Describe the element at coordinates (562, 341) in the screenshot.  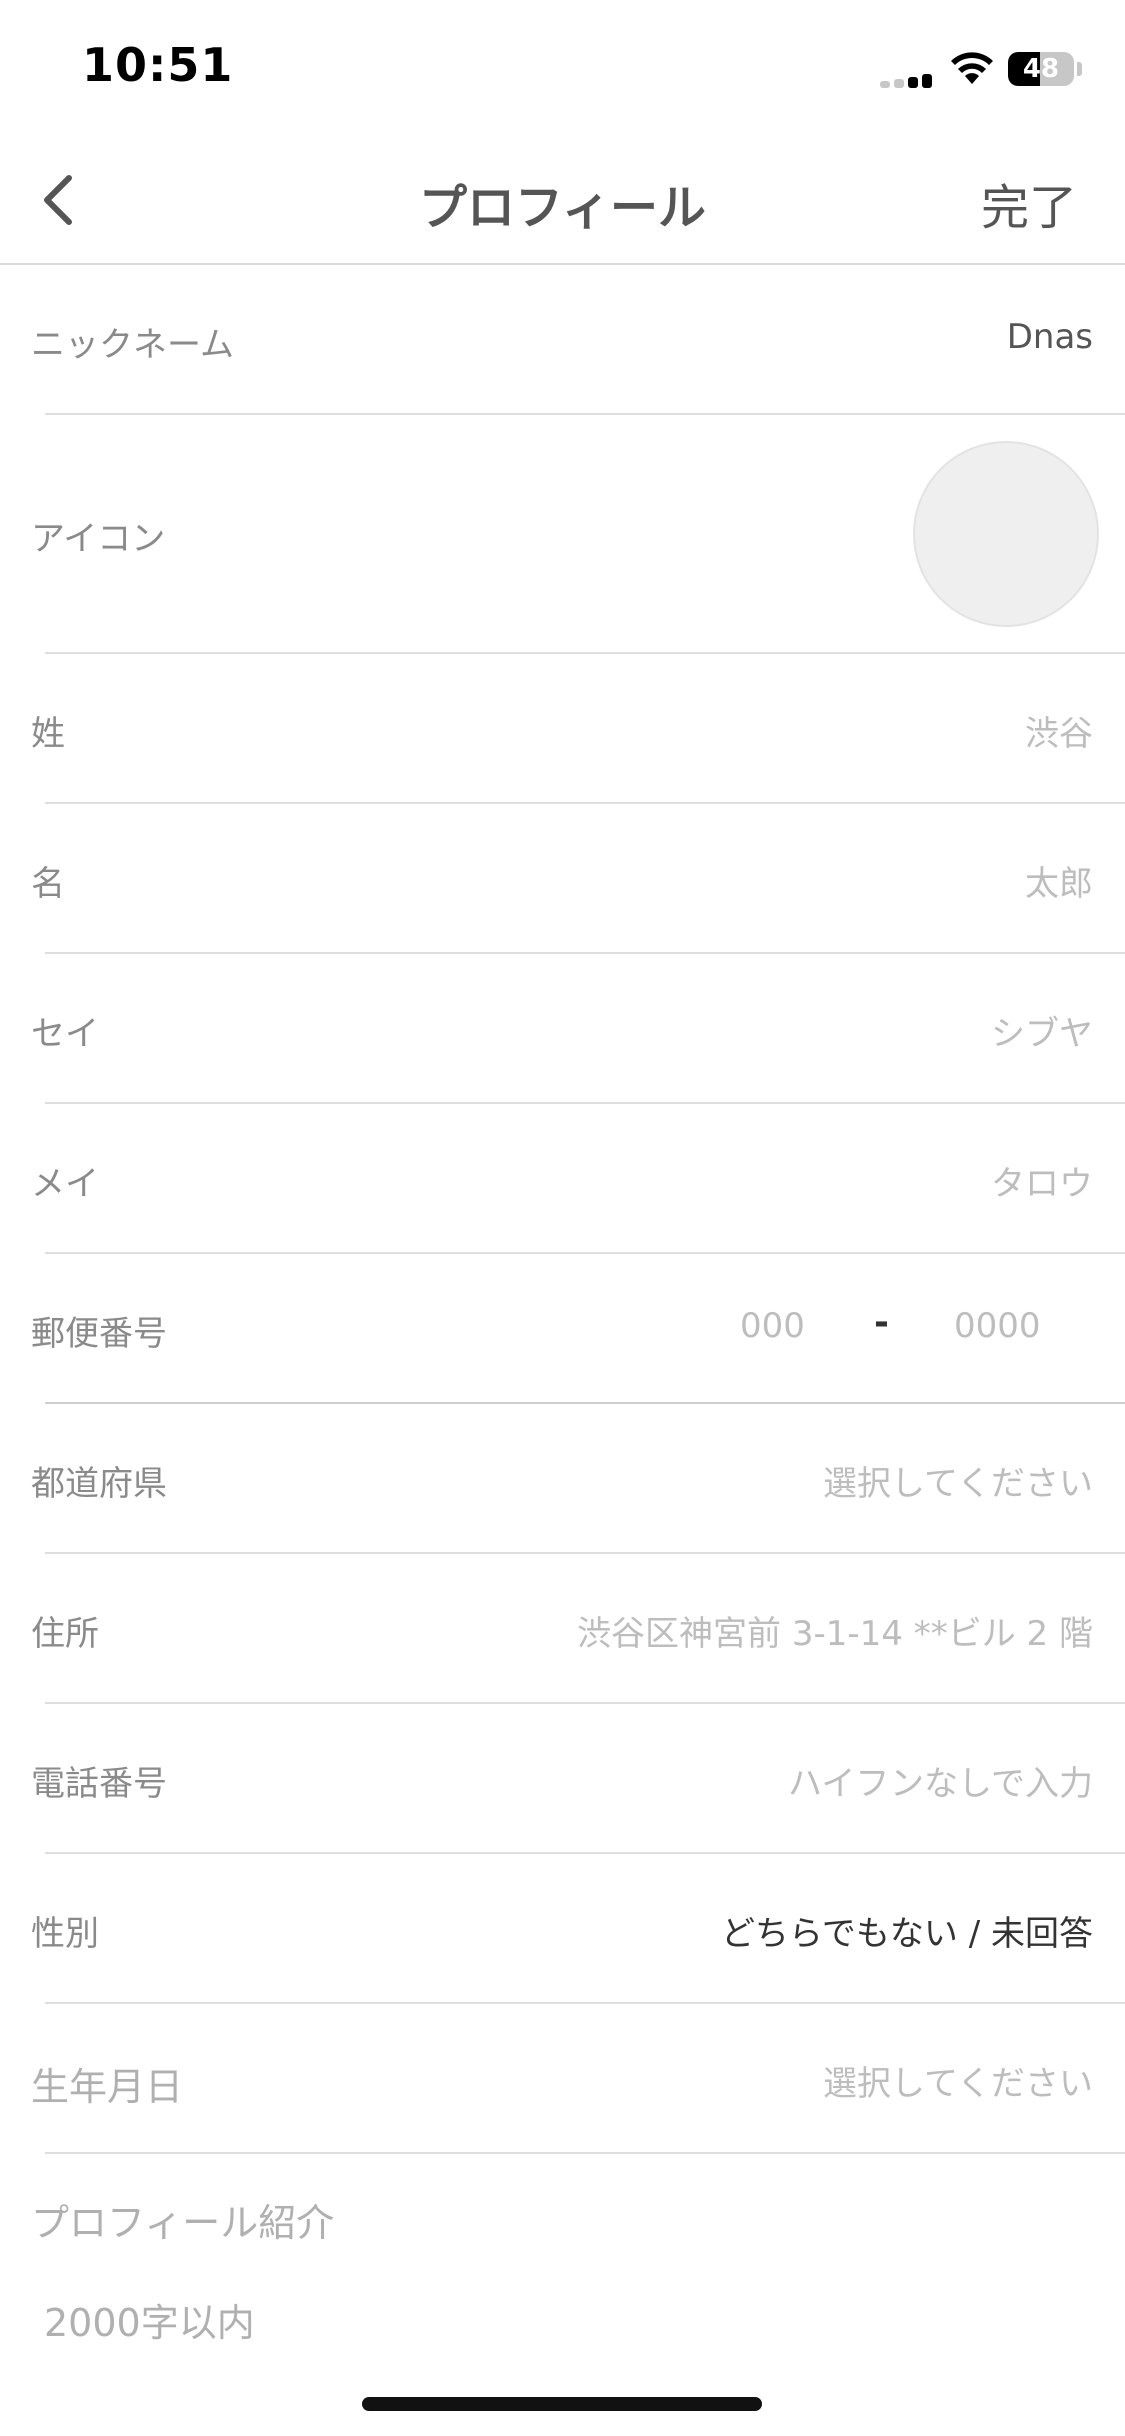
I see `nickname-row: ニックネーム Dnas` at that location.